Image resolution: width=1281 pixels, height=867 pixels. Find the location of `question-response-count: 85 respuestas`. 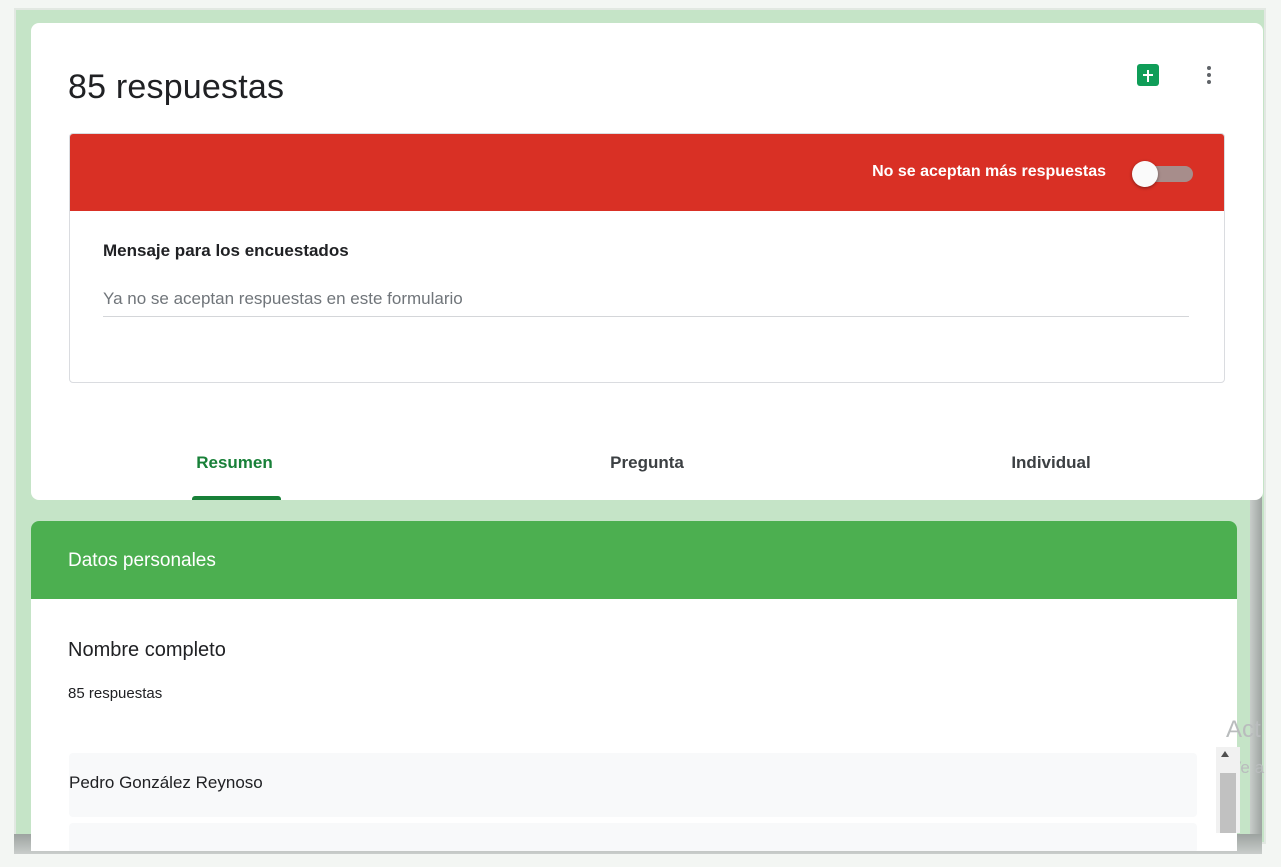

question-response-count: 85 respuestas is located at coordinates (115, 693).